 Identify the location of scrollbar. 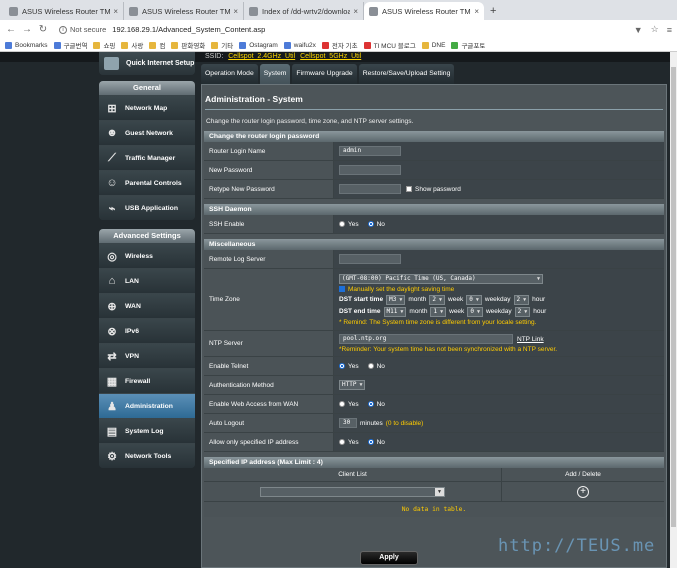
(673, 310).